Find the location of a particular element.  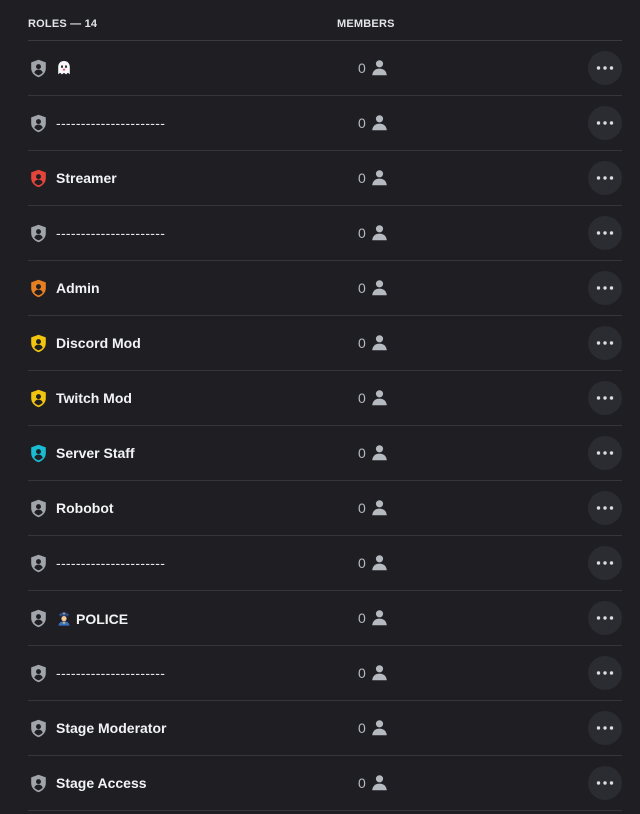

role-name: Streamer is located at coordinates (86, 178).